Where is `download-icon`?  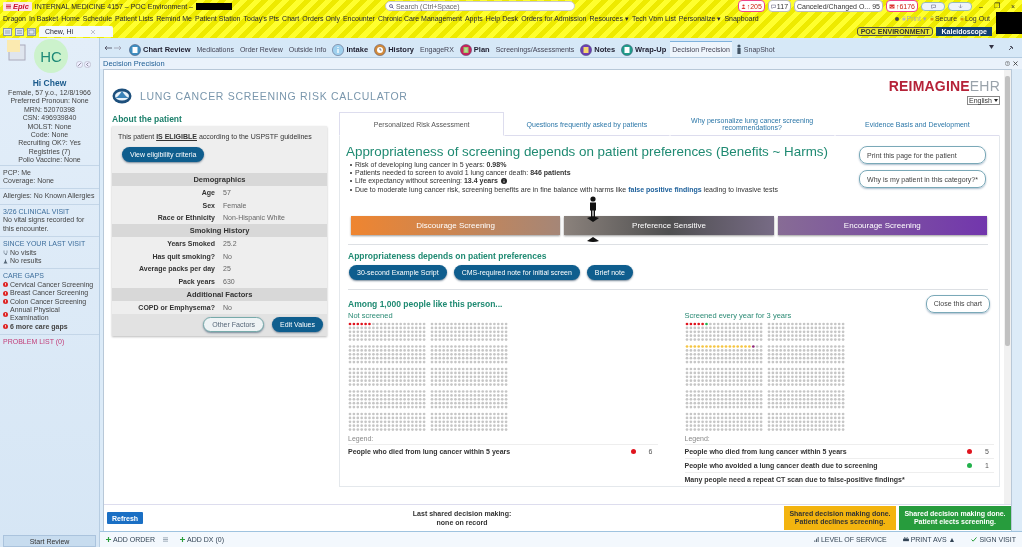 download-icon is located at coordinates (960, 6).